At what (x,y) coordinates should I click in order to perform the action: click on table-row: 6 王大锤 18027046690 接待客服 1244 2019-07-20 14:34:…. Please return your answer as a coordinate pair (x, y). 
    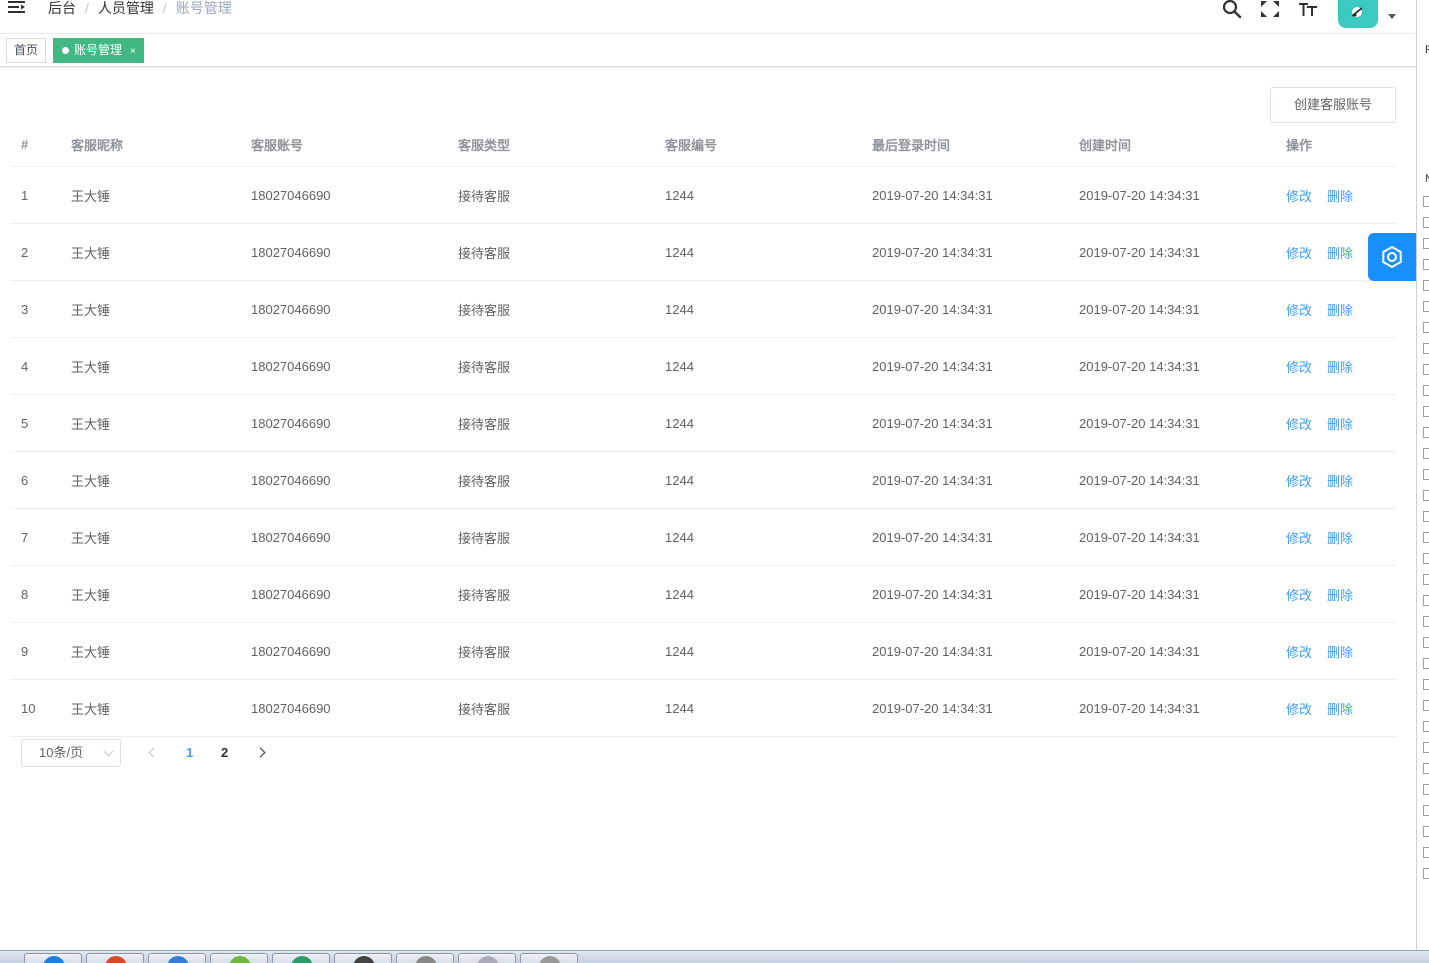
    Looking at the image, I should click on (703, 480).